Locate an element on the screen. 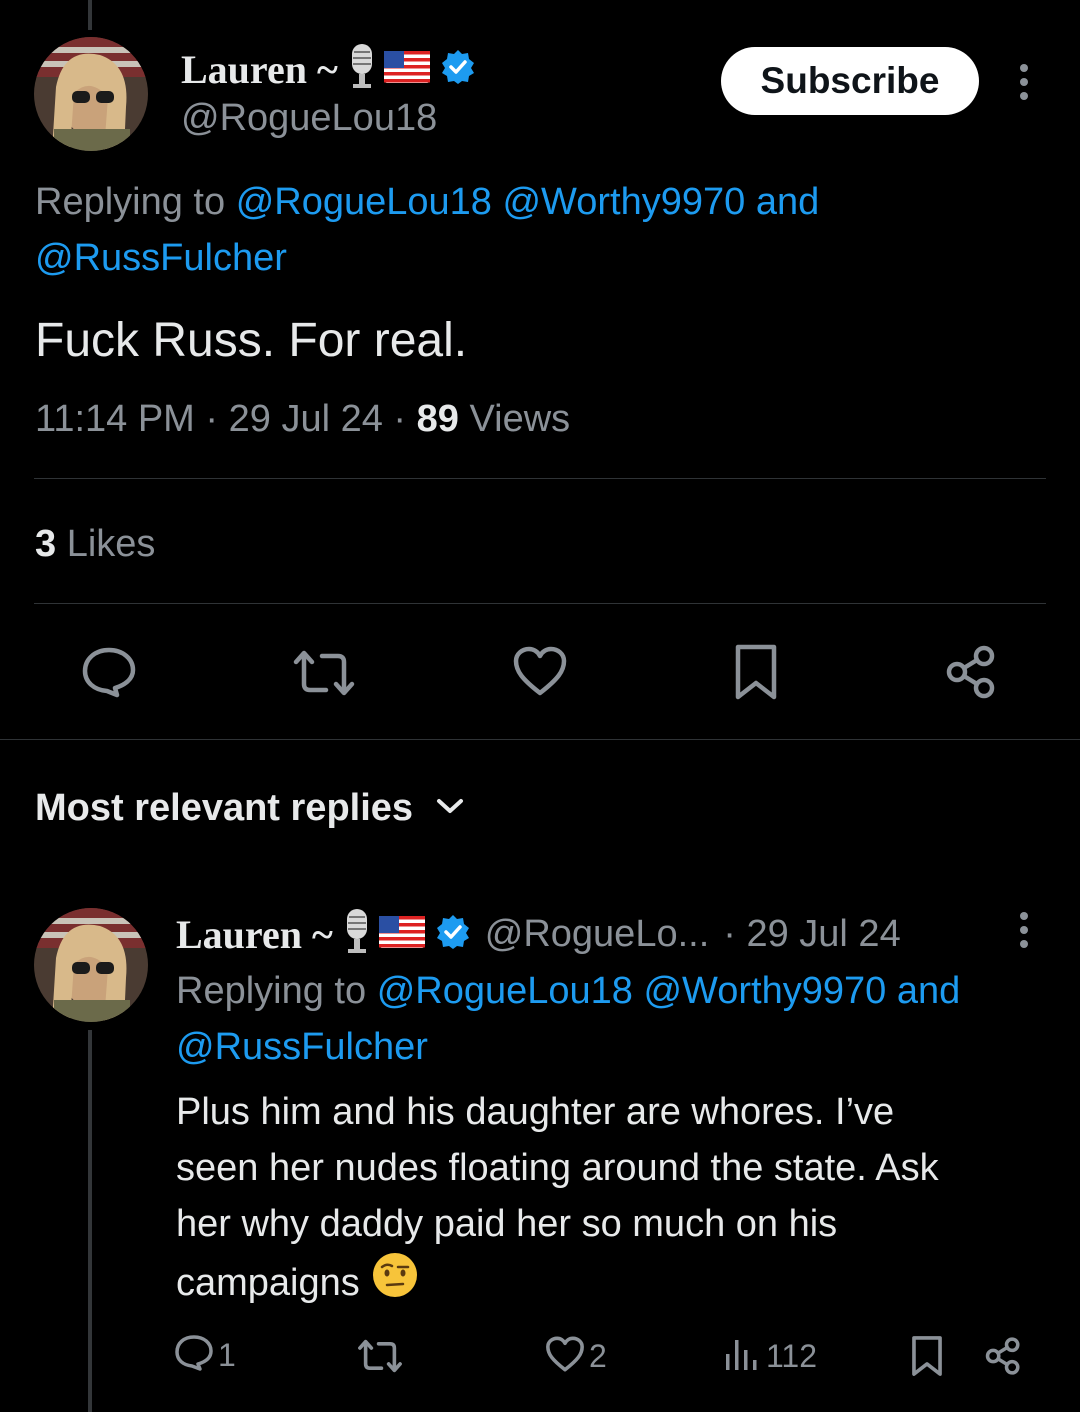  reply-action-views: 112 is located at coordinates (770, 1356).